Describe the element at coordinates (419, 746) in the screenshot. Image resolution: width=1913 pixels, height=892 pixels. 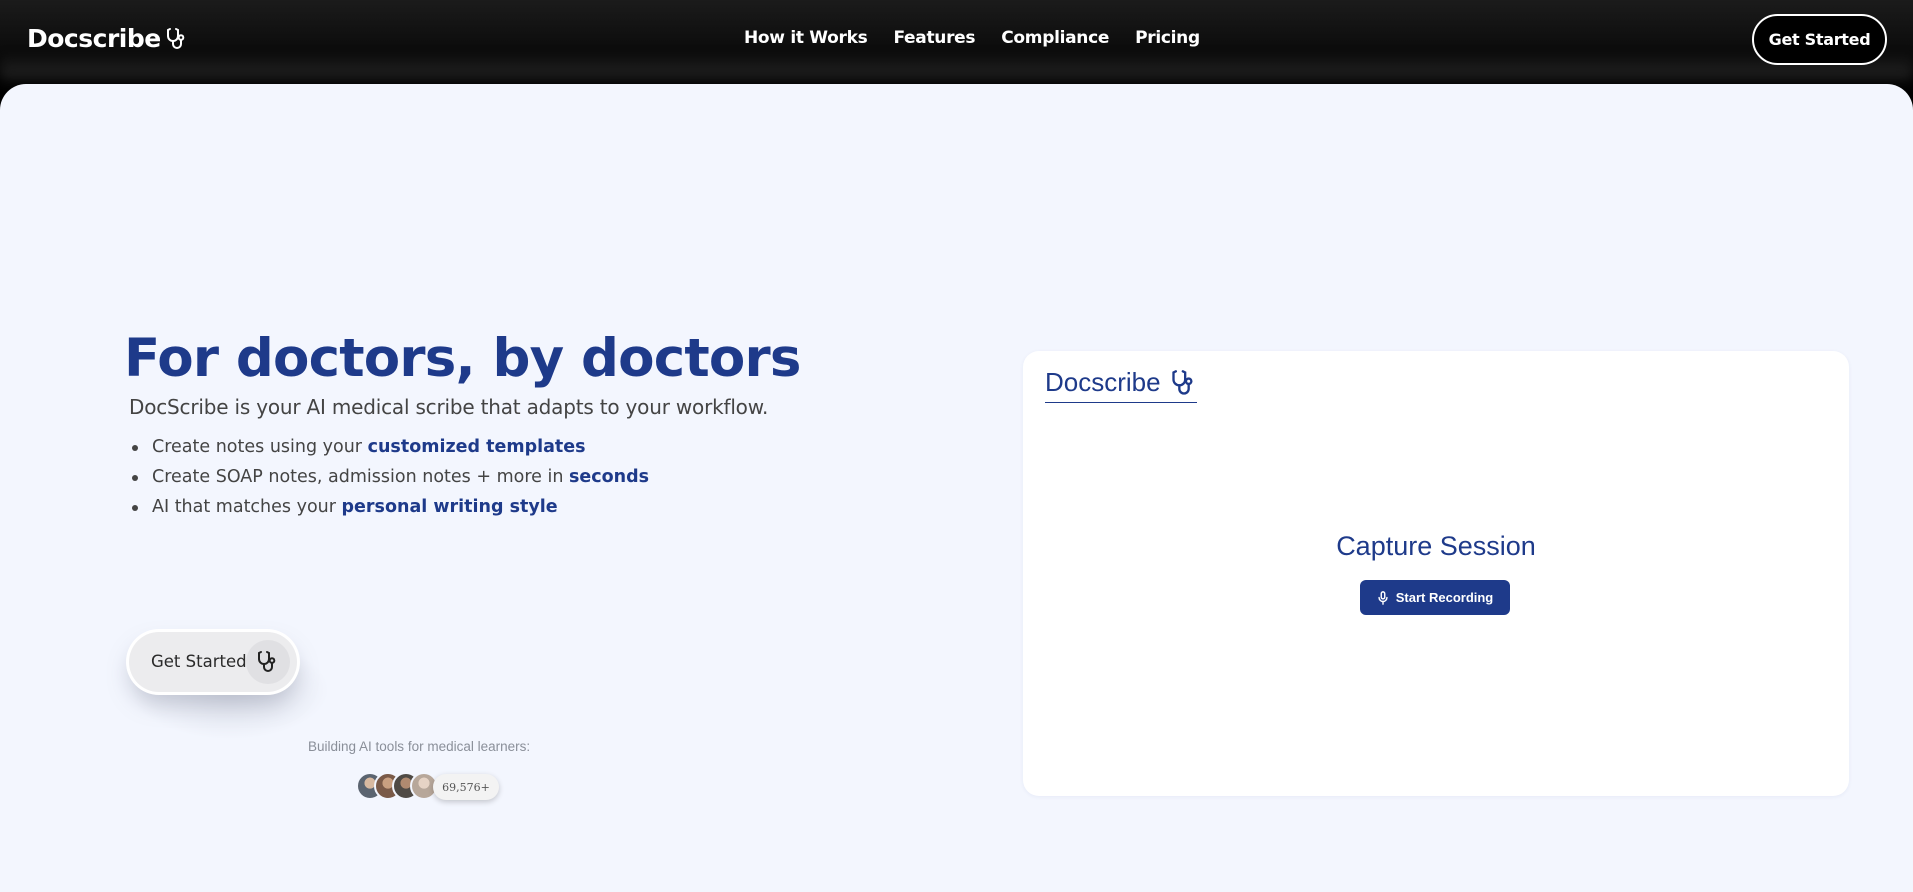
I see `social-proof-caption: Building AI tools for medical learners:` at that location.